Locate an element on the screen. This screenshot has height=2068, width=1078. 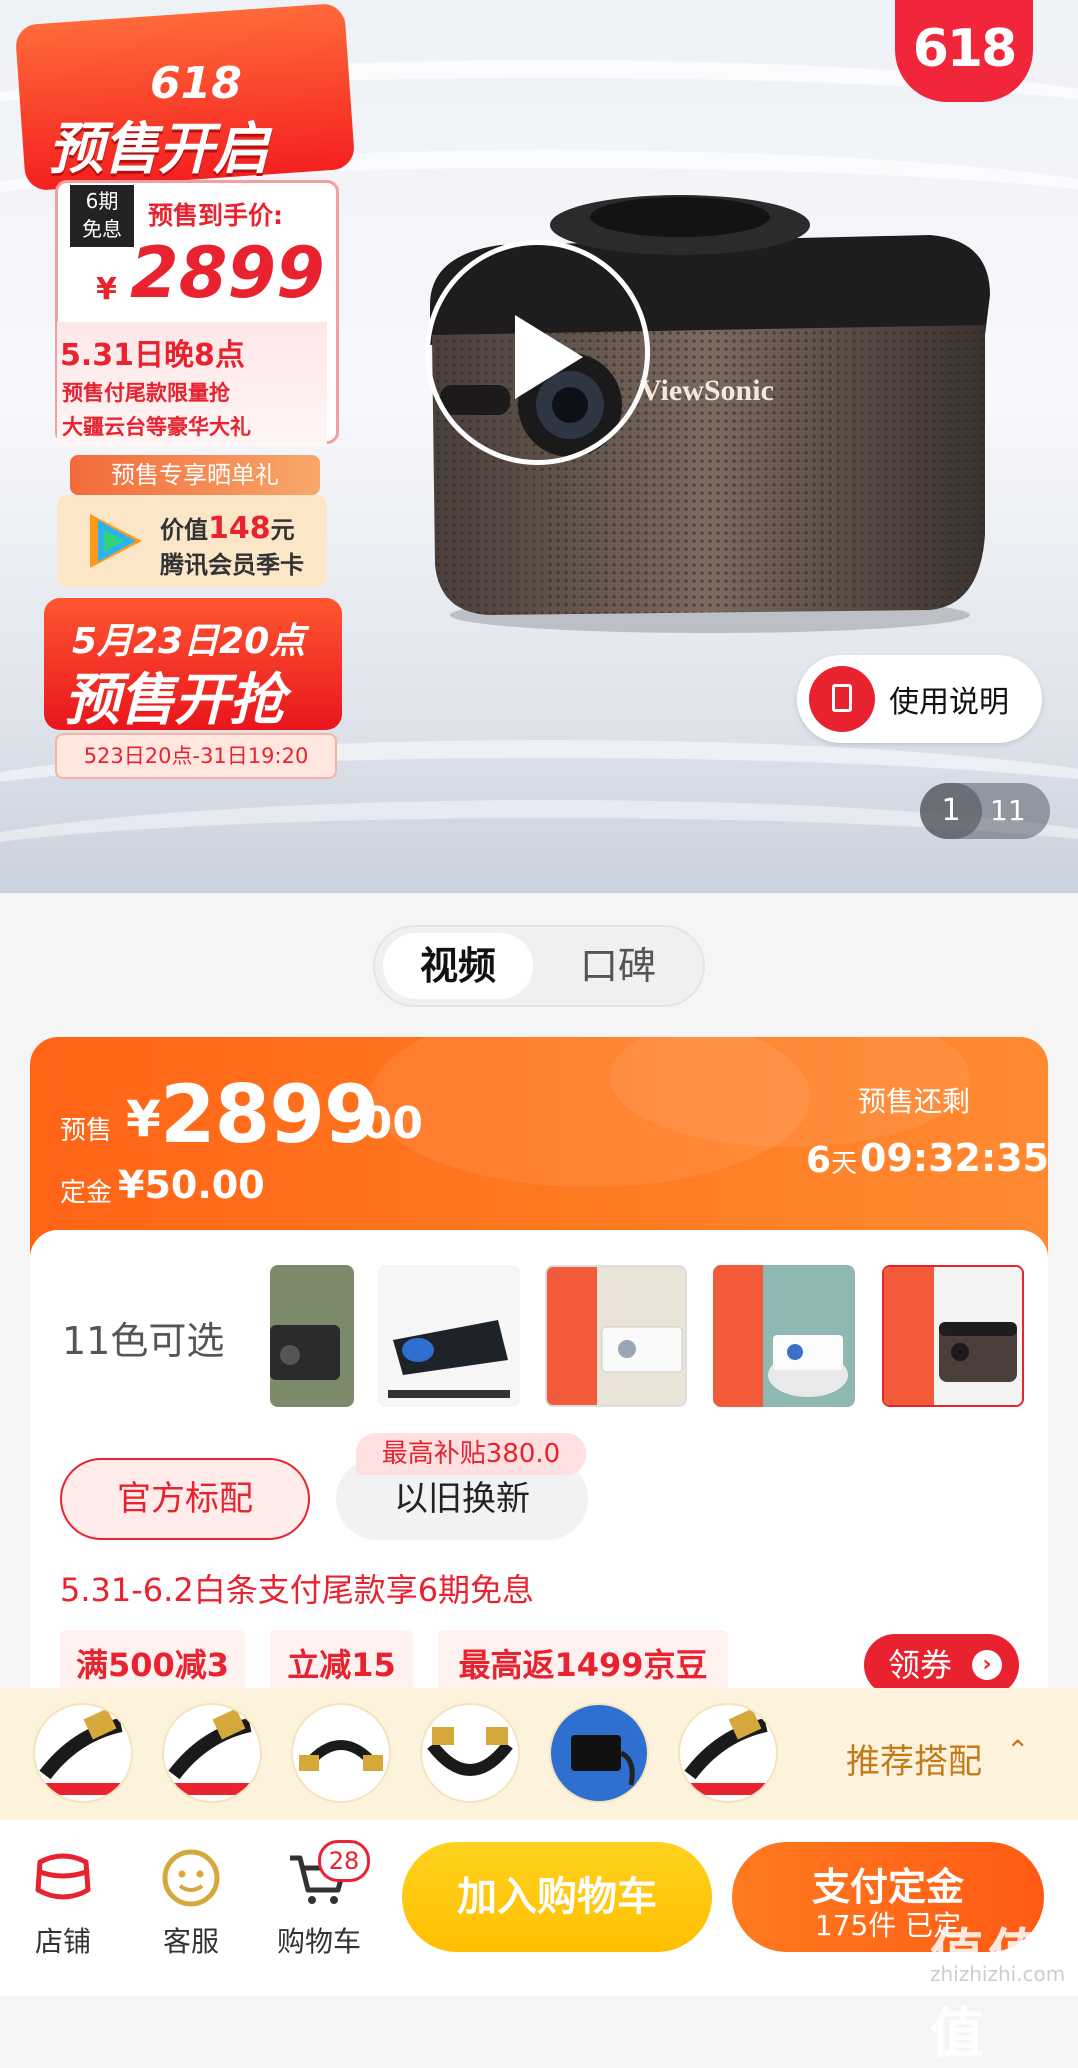
poster-event-date: 5.31日晚8点 is located at coordinates (152, 355).